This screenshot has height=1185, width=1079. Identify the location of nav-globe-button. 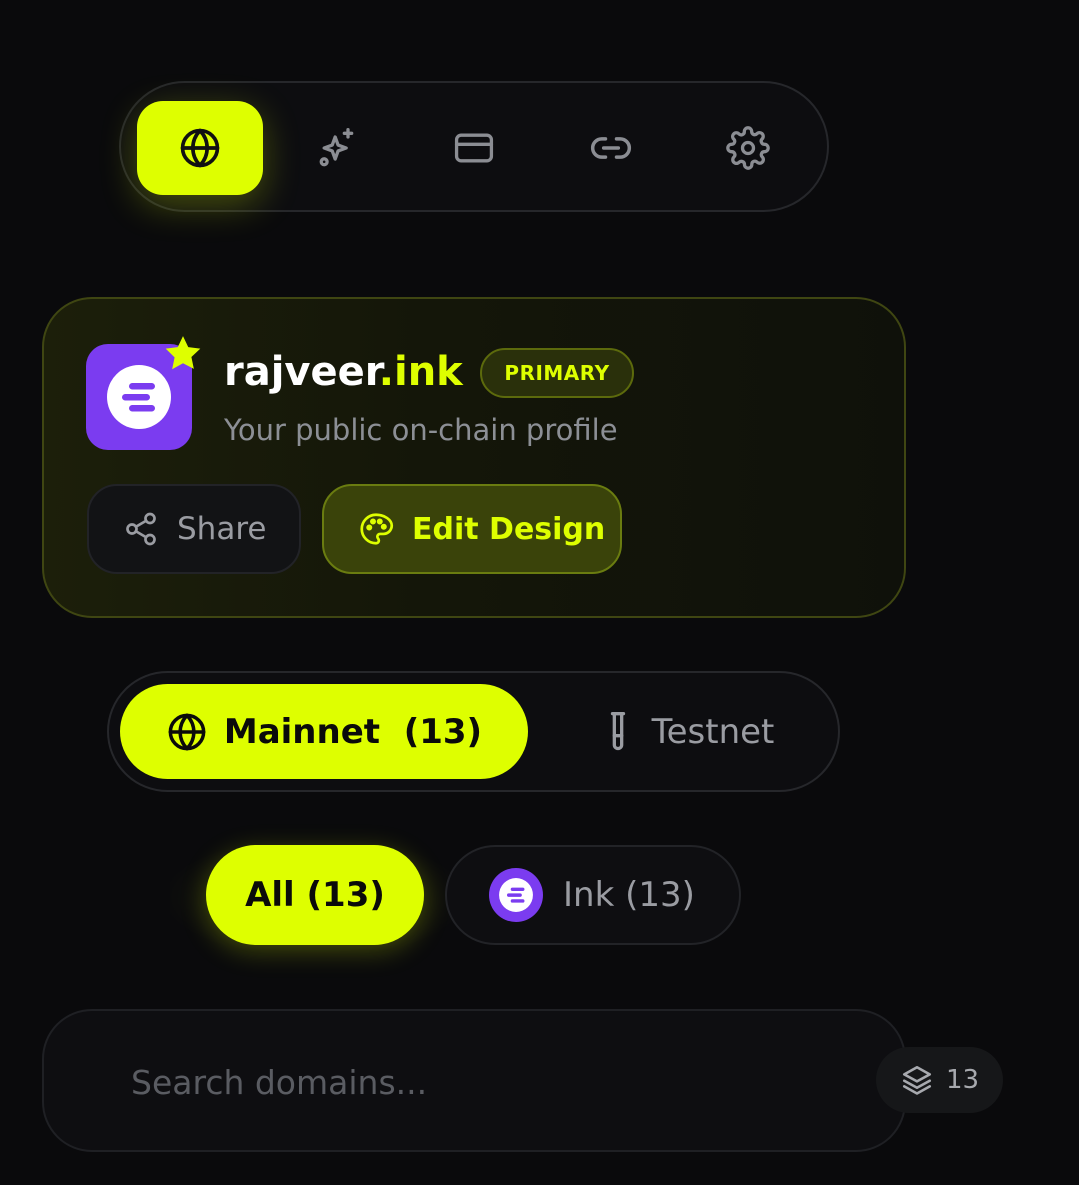
(200, 148).